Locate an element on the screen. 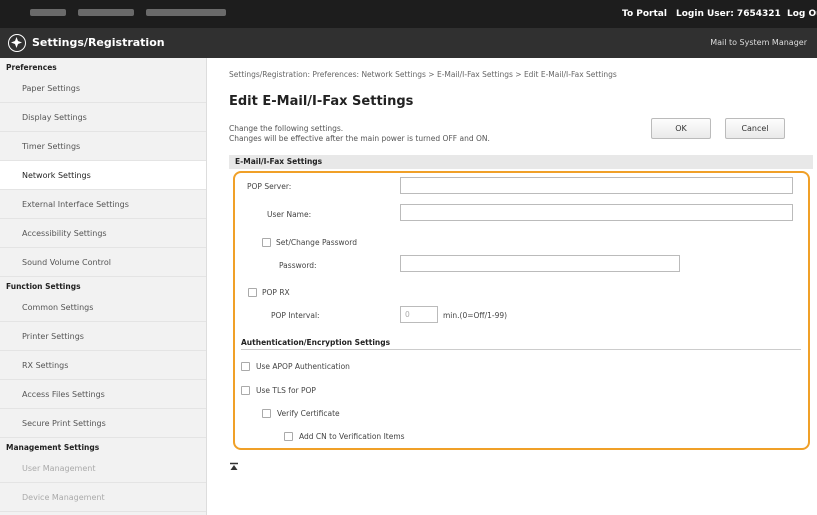  url-bar is located at coordinates (145, 13).